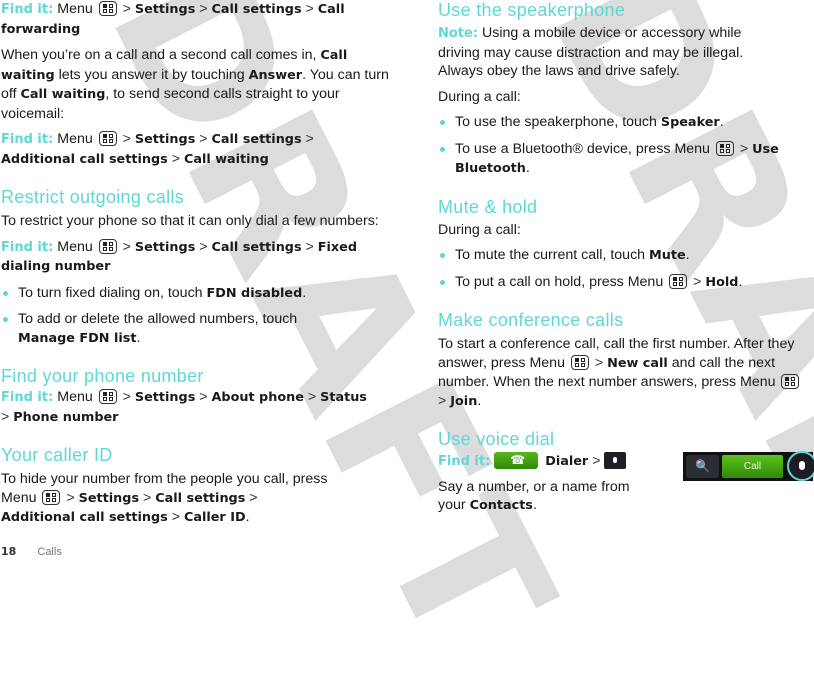 The image size is (814, 684). Describe the element at coordinates (532, 10) in the screenshot. I see `heading-use-the-speakerphone: Use the speakerphone` at that location.